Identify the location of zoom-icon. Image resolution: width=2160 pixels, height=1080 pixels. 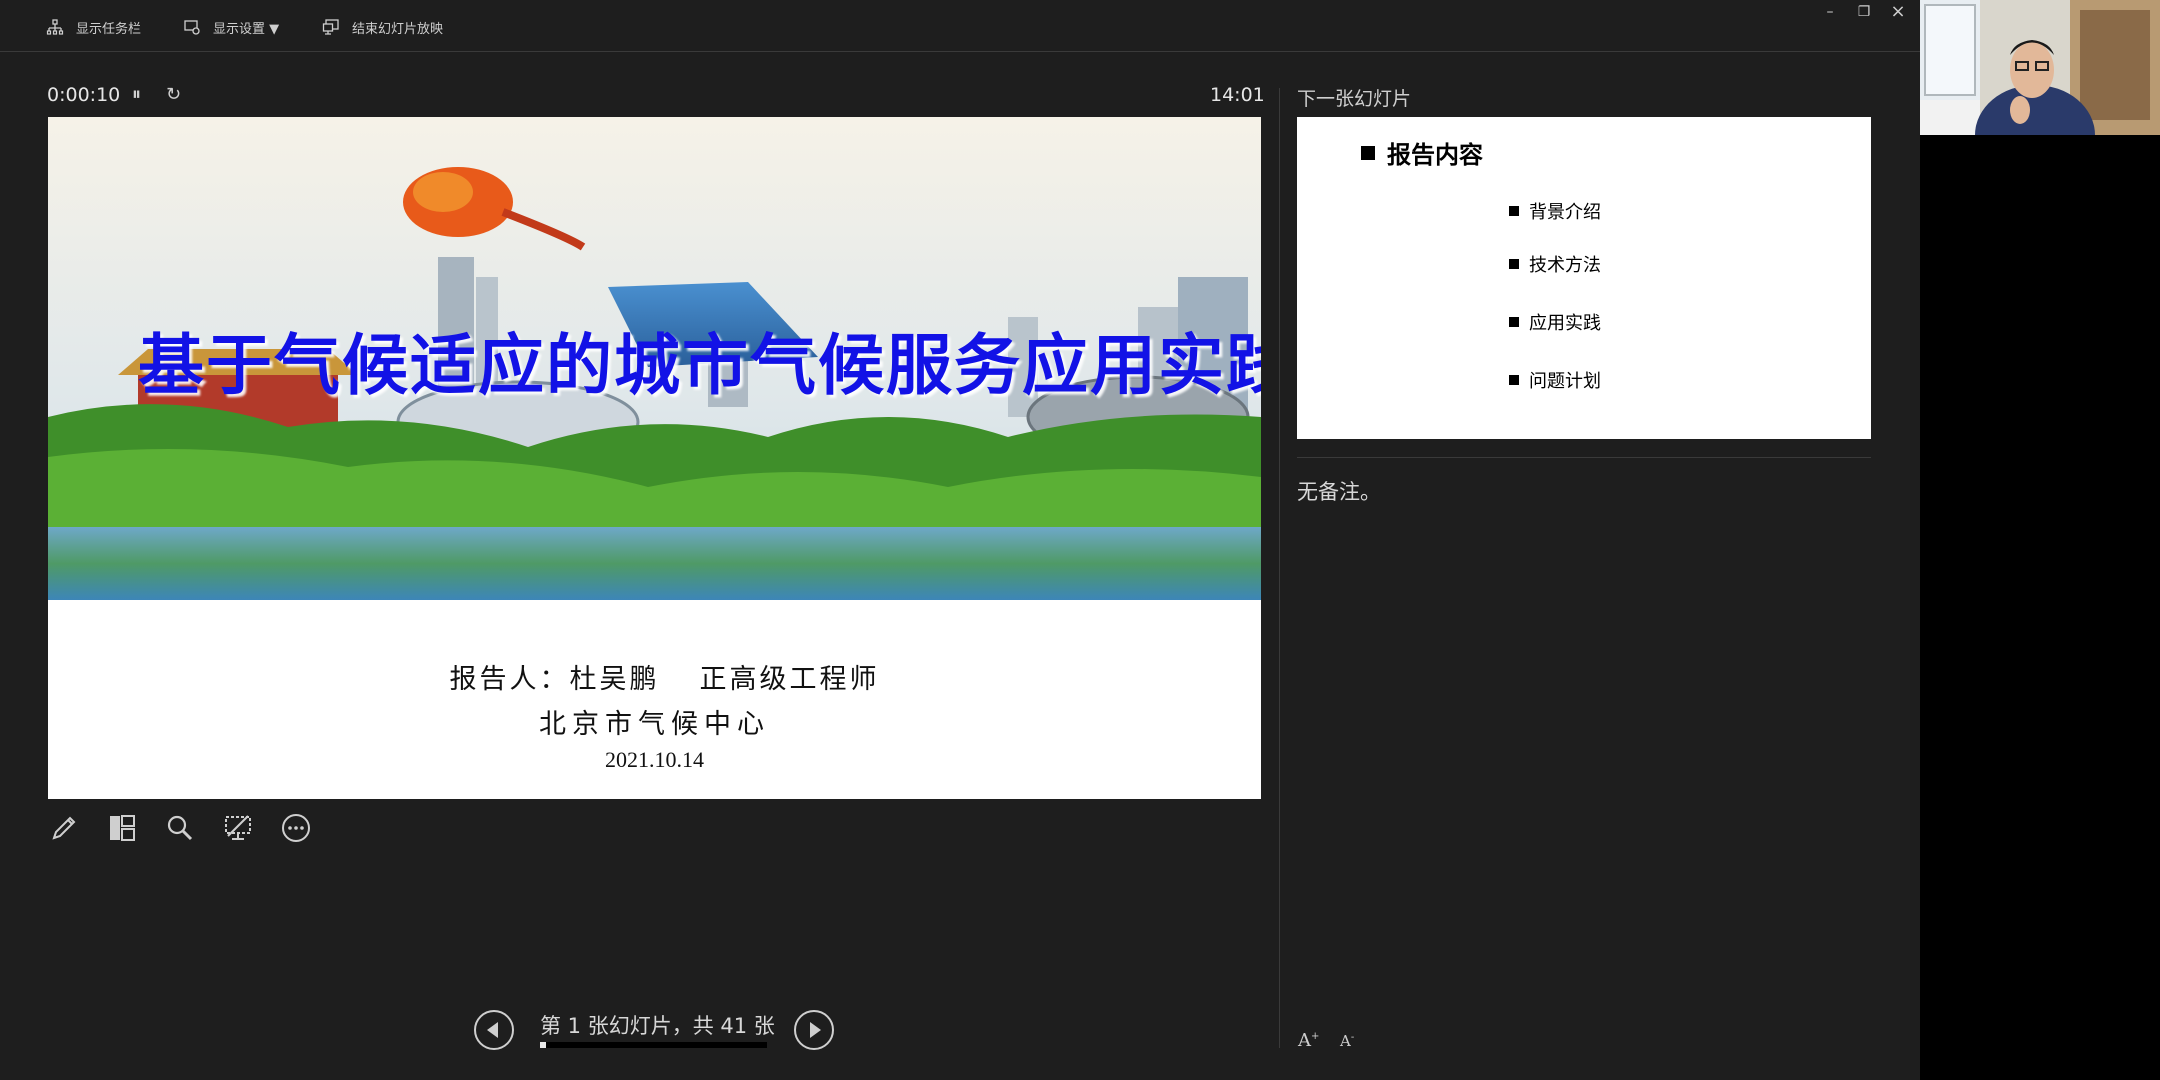
(180, 828).